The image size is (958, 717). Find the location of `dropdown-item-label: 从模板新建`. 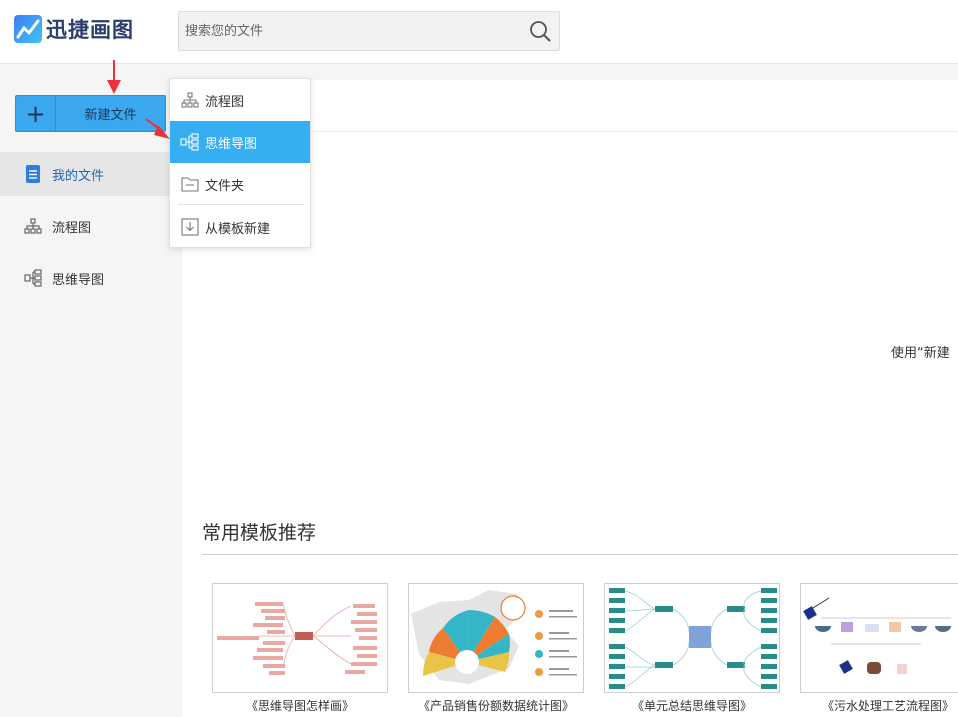

dropdown-item-label: 从模板新建 is located at coordinates (238, 229).